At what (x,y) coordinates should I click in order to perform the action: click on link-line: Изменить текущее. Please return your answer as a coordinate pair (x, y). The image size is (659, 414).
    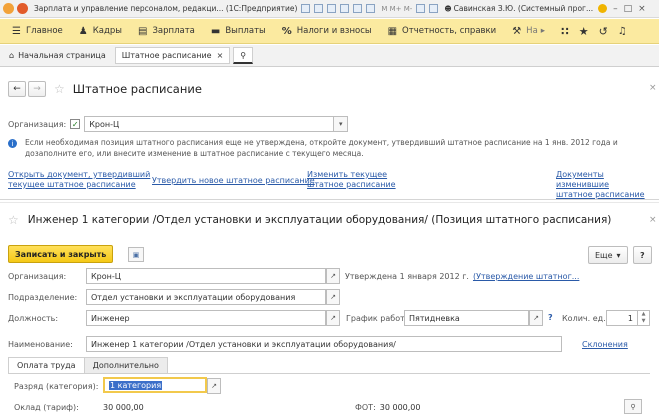
    Looking at the image, I should click on (347, 174).